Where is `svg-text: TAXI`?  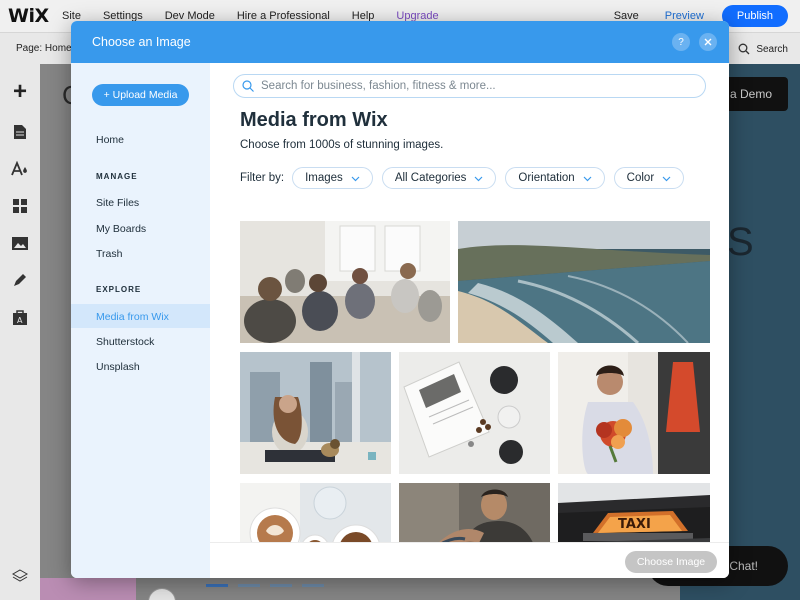 svg-text: TAXI is located at coordinates (634, 524).